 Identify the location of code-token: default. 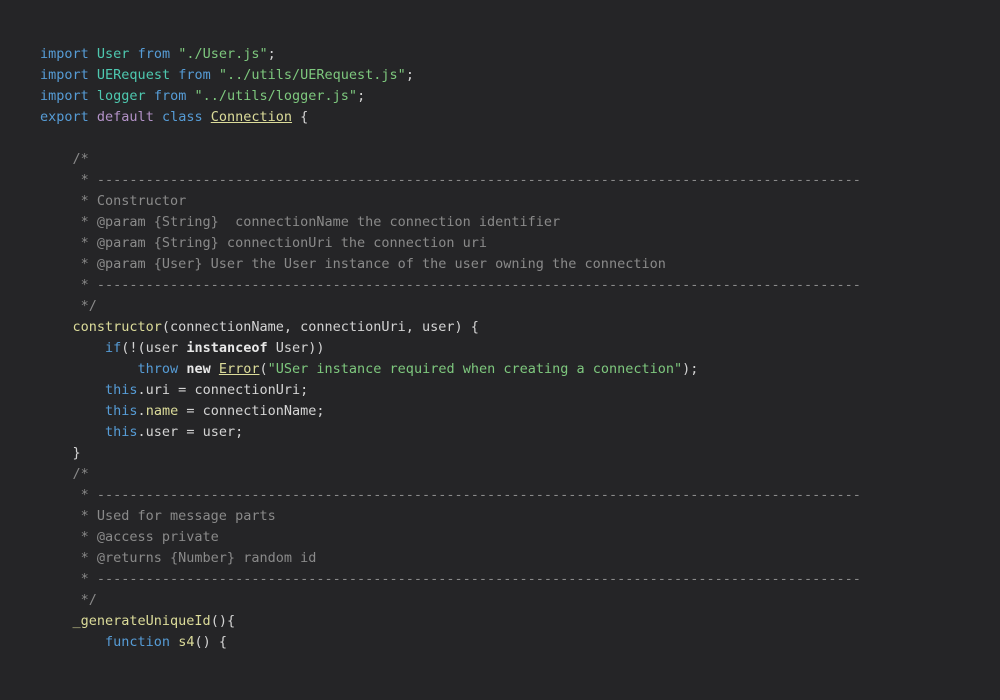
(125, 117).